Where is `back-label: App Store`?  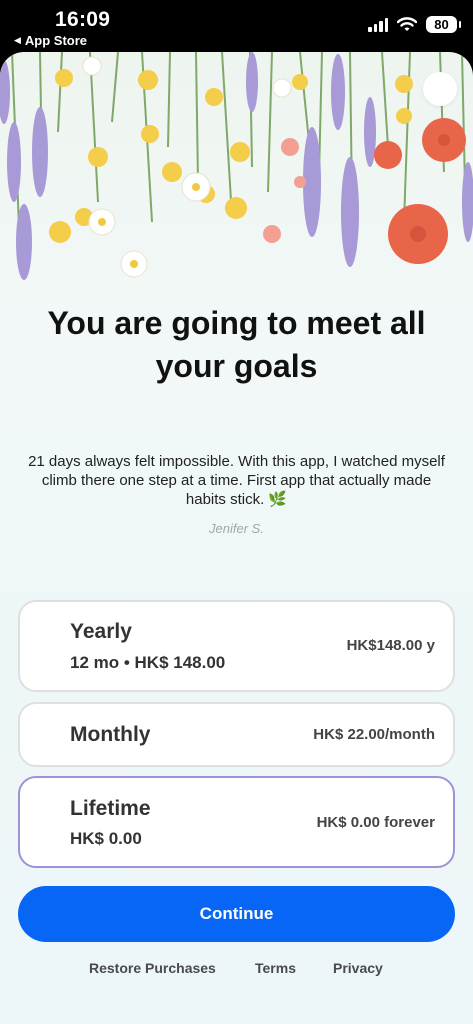 back-label: App Store is located at coordinates (56, 40).